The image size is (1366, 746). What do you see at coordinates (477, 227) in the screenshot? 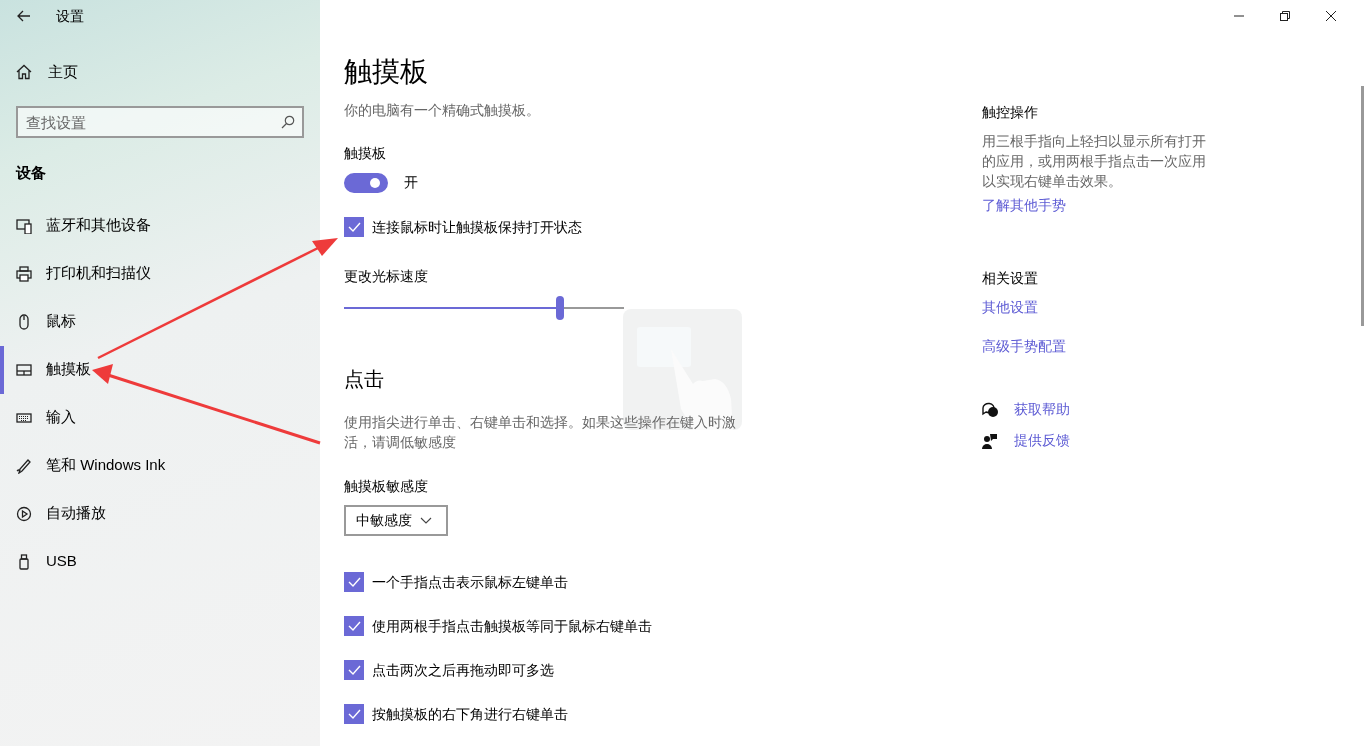
I see `checkbox-label: 连接鼠标时让触摸板保持打开状态` at bounding box center [477, 227].